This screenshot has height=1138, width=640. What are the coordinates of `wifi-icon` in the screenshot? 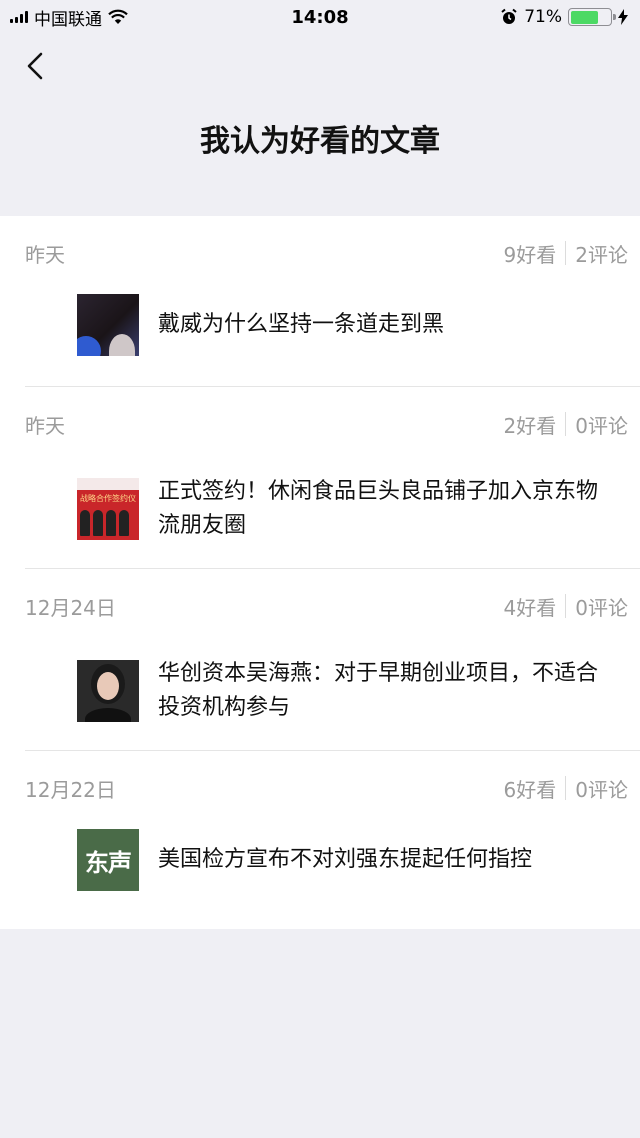 It's located at (118, 16).